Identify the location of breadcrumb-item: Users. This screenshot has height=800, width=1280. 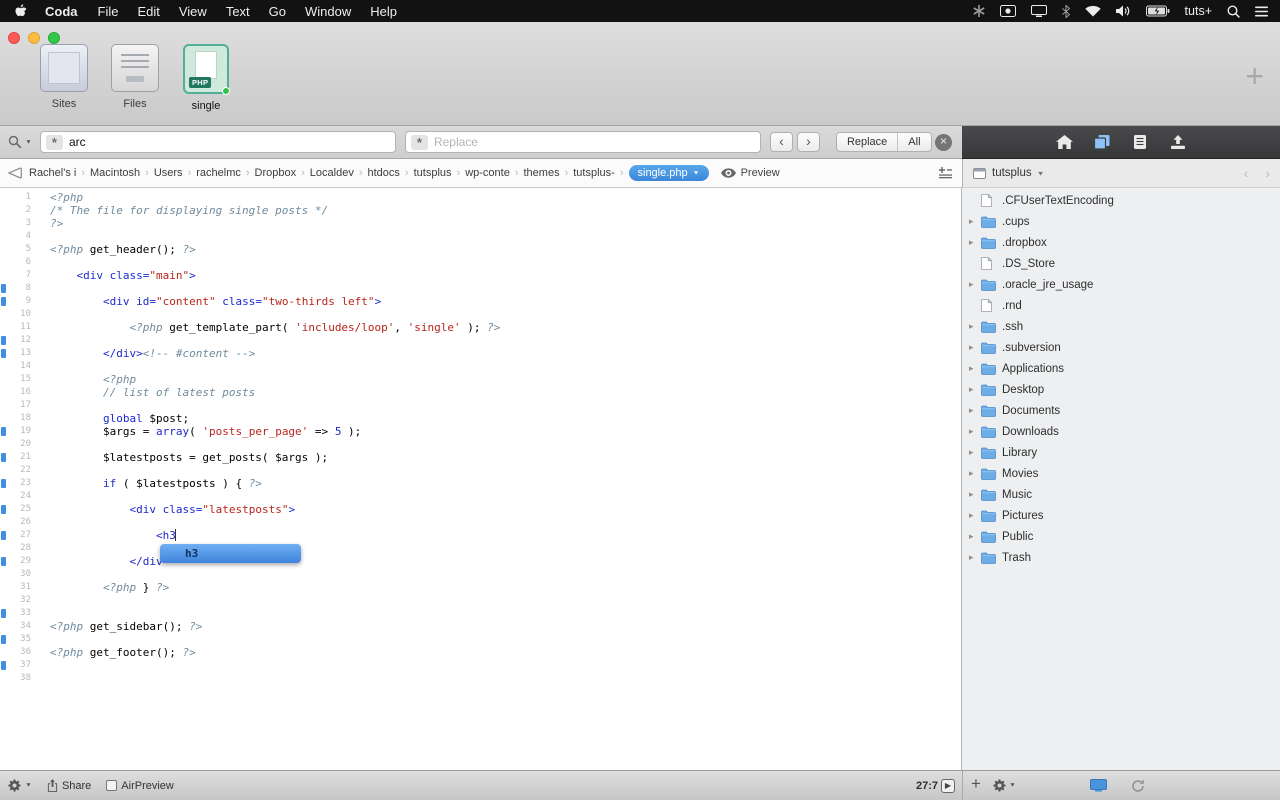
(168, 173).